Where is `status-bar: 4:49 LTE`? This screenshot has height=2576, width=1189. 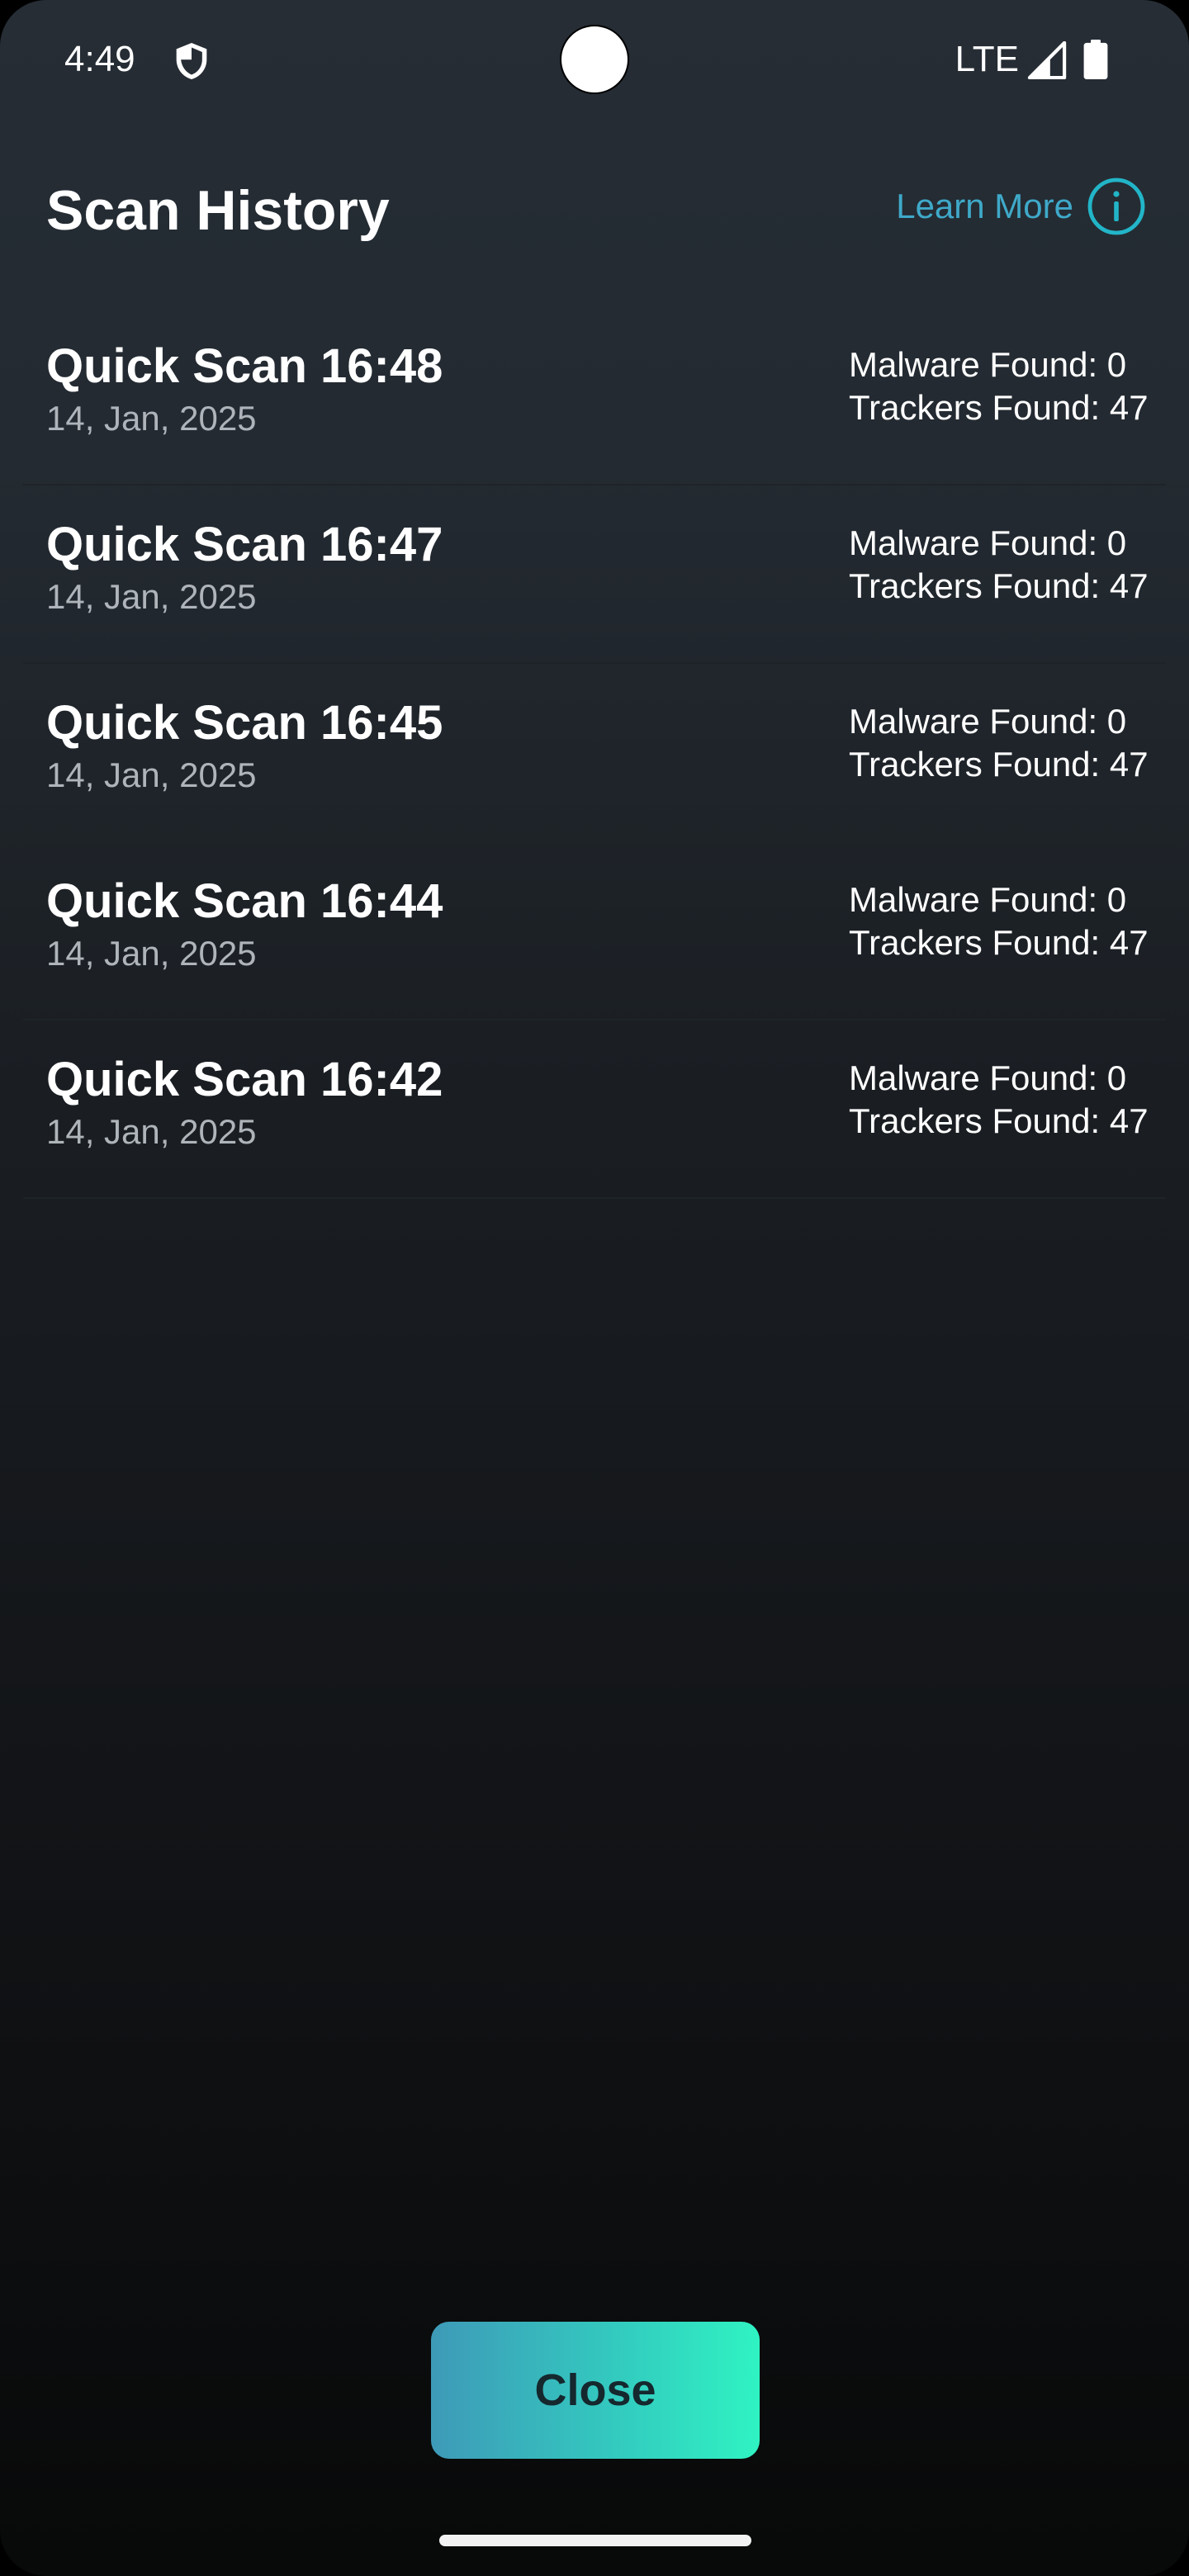
status-bar: 4:49 LTE is located at coordinates (594, 62).